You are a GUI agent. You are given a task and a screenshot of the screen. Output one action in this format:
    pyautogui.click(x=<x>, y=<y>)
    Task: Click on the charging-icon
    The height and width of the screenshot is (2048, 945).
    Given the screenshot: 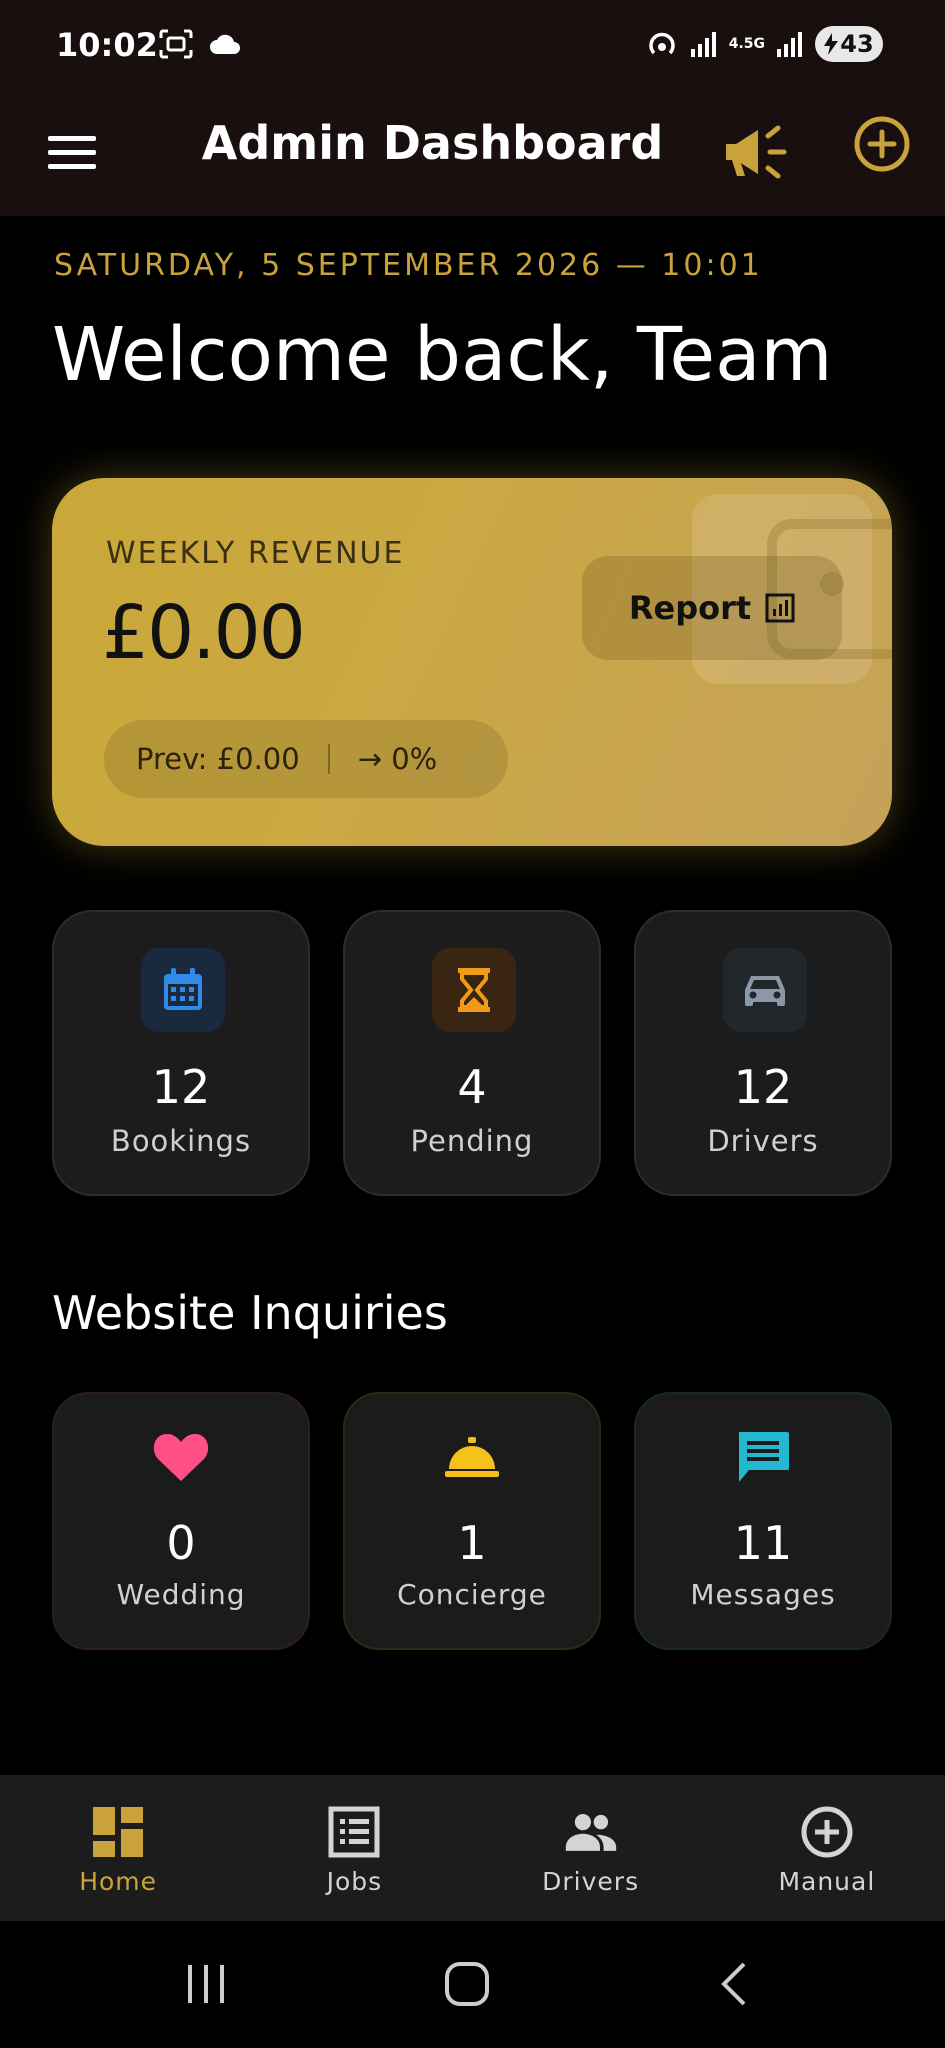 What is the action you would take?
    pyautogui.click(x=831, y=44)
    